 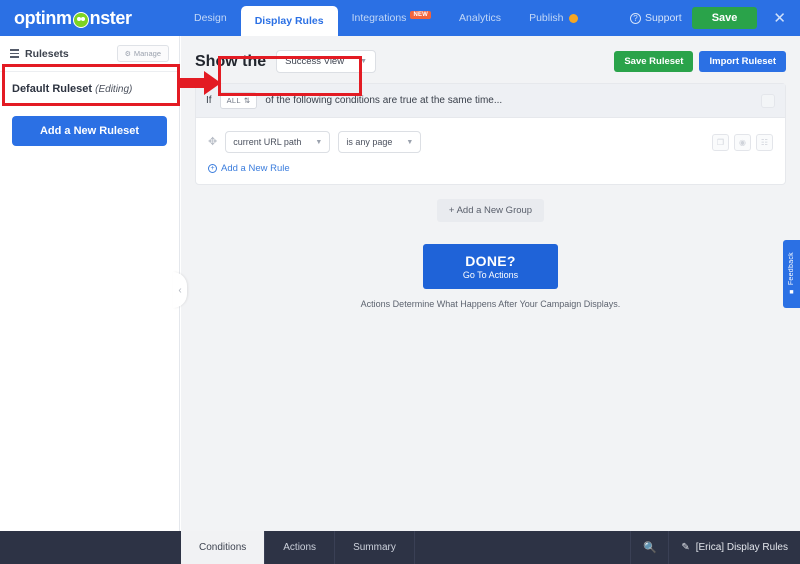 I want to click on trash-icon: ☷, so click(x=764, y=142).